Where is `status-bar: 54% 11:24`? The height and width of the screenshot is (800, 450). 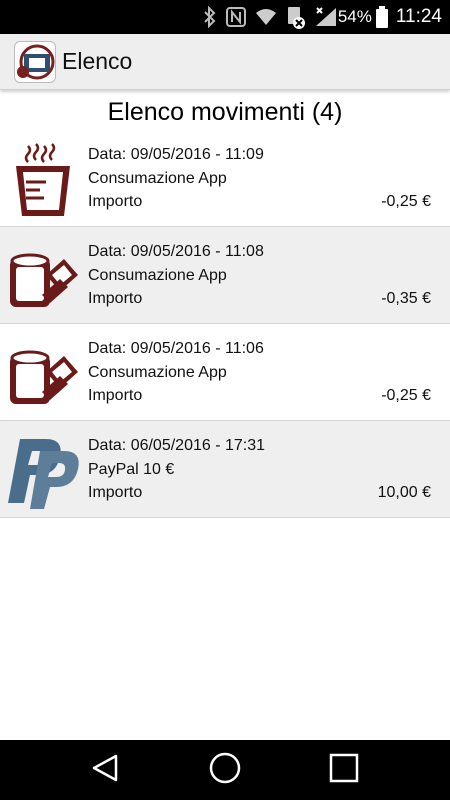 status-bar: 54% 11:24 is located at coordinates (225, 17).